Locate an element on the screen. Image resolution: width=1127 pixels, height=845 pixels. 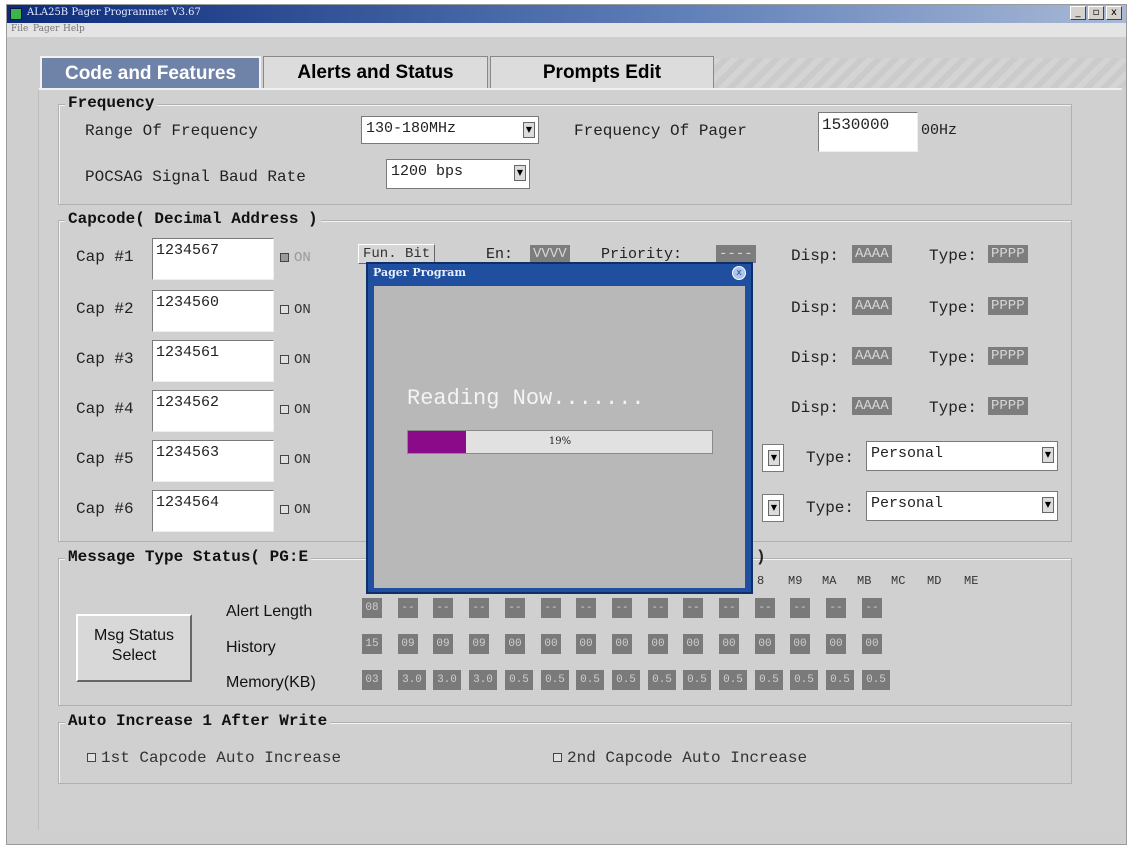
cap-6-type-label: Type: is located at coordinates (830, 508).